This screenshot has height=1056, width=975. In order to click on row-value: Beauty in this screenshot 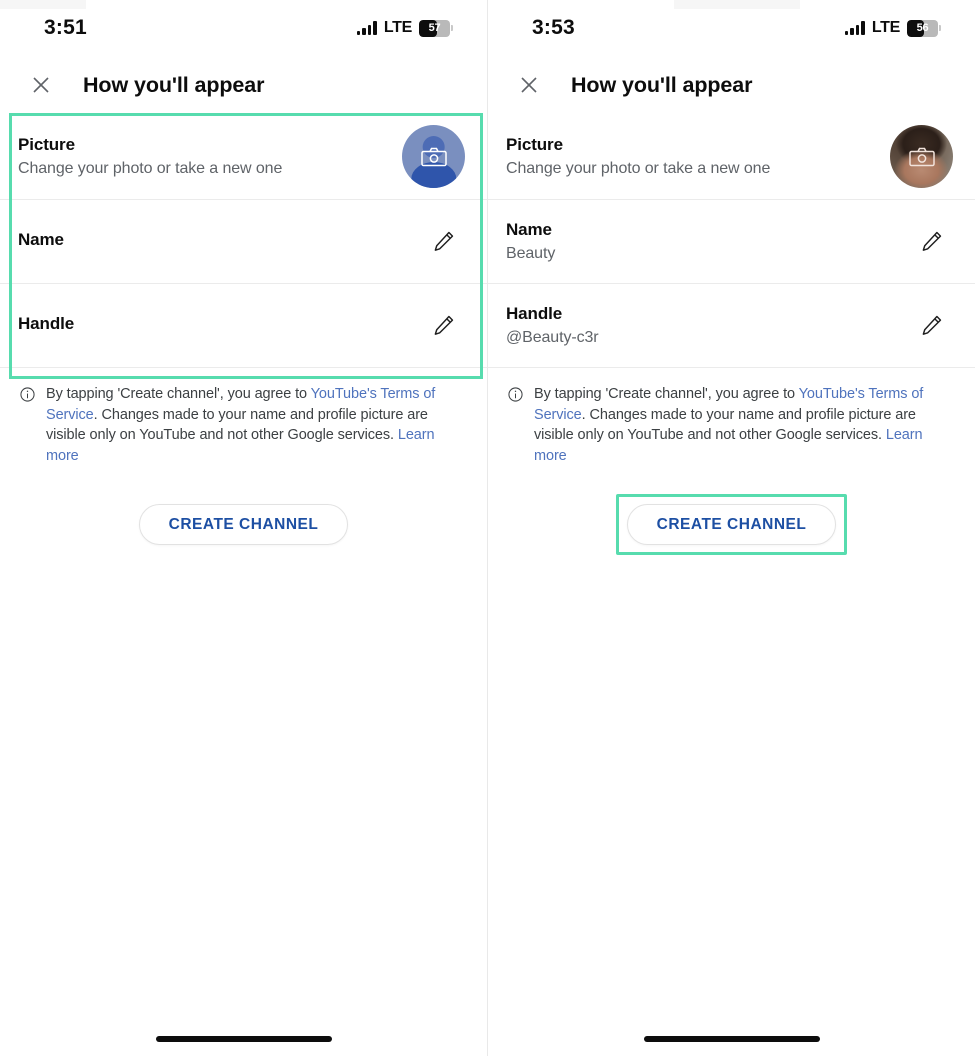, I will do `click(531, 253)`.